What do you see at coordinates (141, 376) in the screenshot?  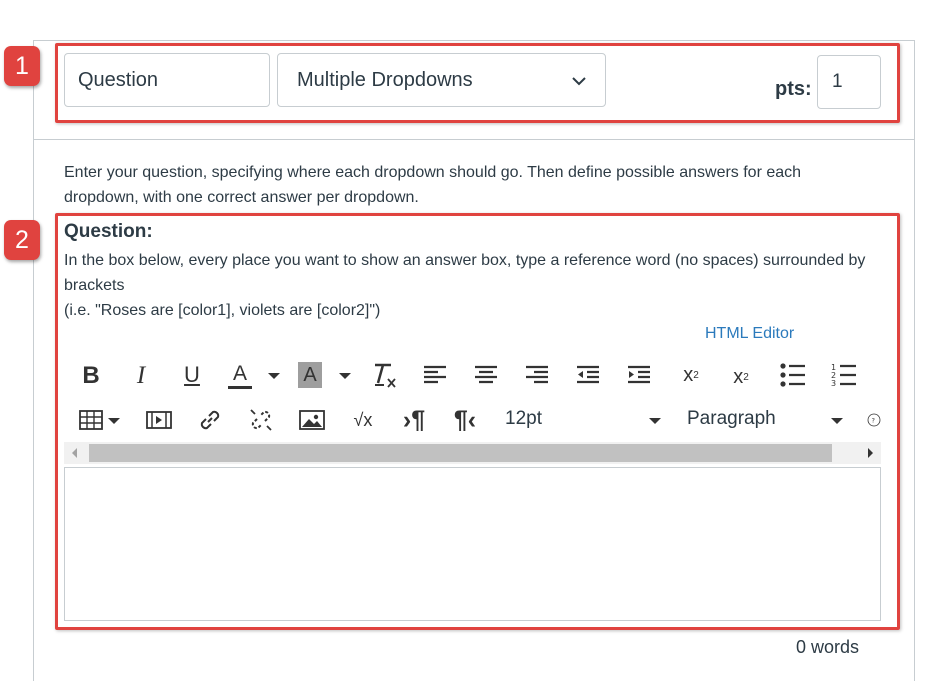 I see `italic-icon: I` at bounding box center [141, 376].